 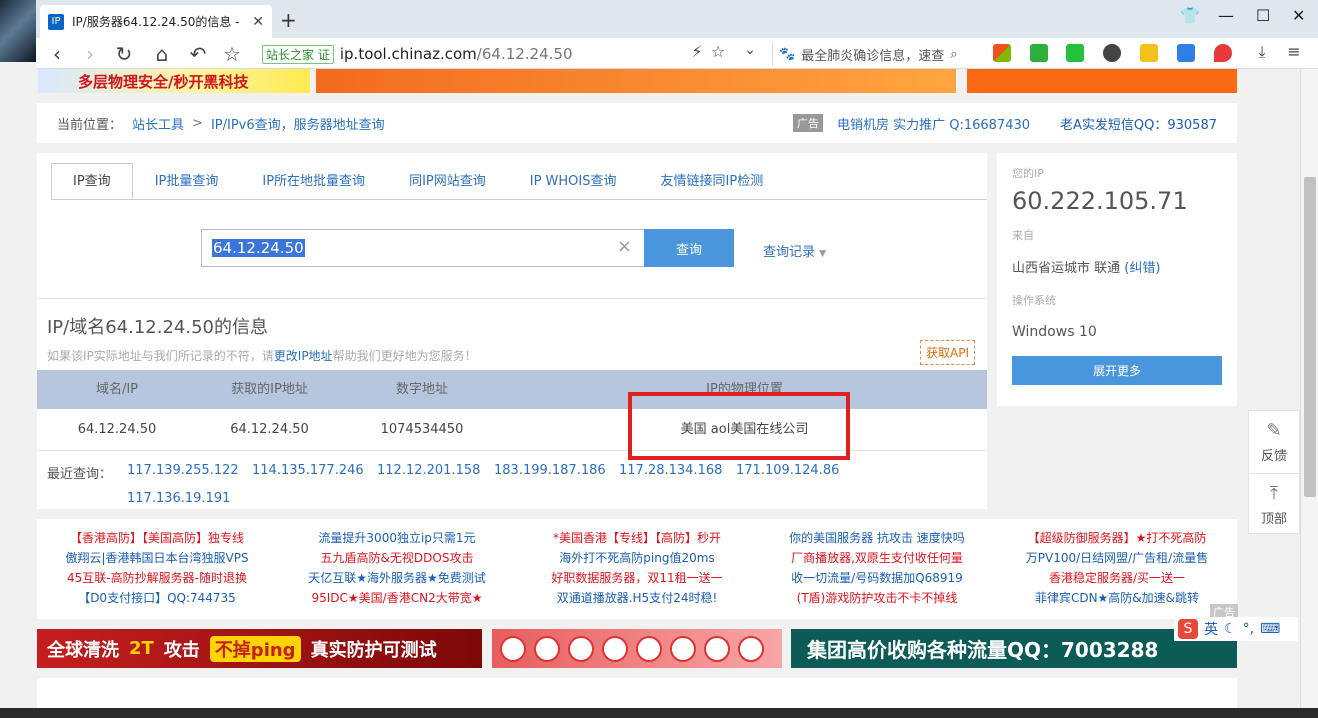 What do you see at coordinates (947, 352) in the screenshot?
I see `get-api-button: 获取API` at bounding box center [947, 352].